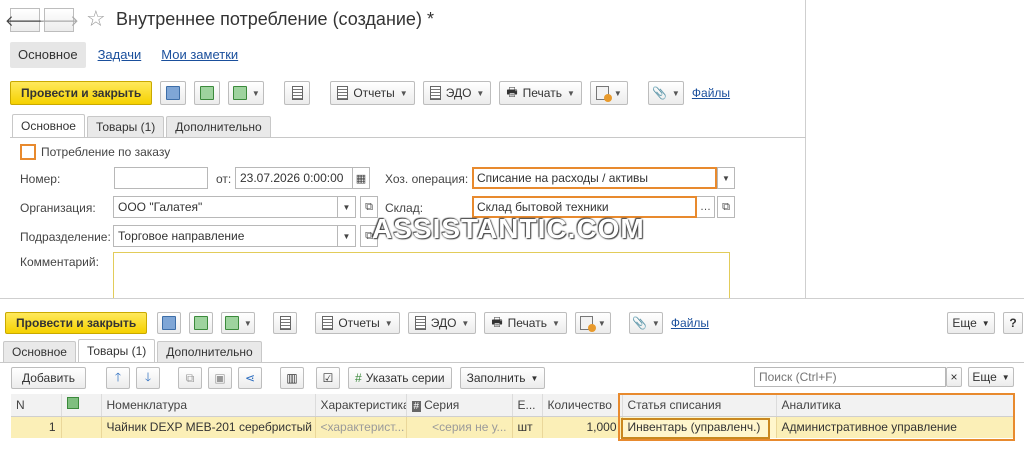 The height and width of the screenshot is (460, 1024). I want to click on cell-analytics: Административное управление, so click(895, 427).